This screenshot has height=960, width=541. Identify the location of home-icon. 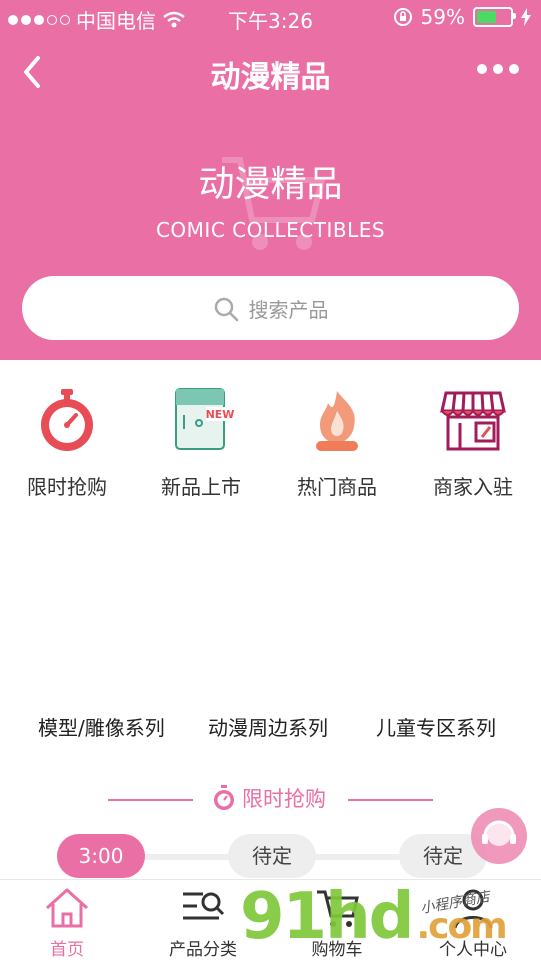
(67, 908).